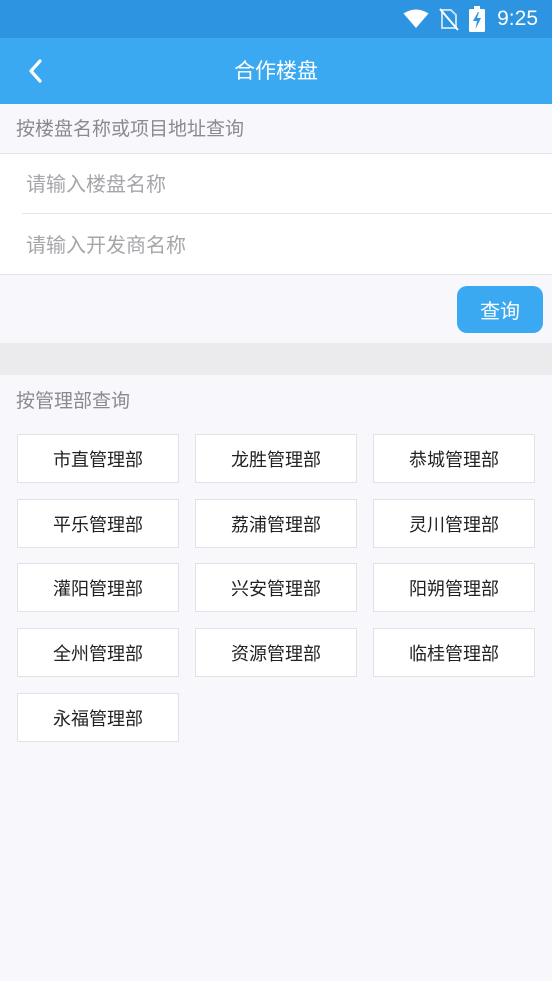 The height and width of the screenshot is (981, 552). I want to click on department-button: 荔浦管理部, so click(276, 523).